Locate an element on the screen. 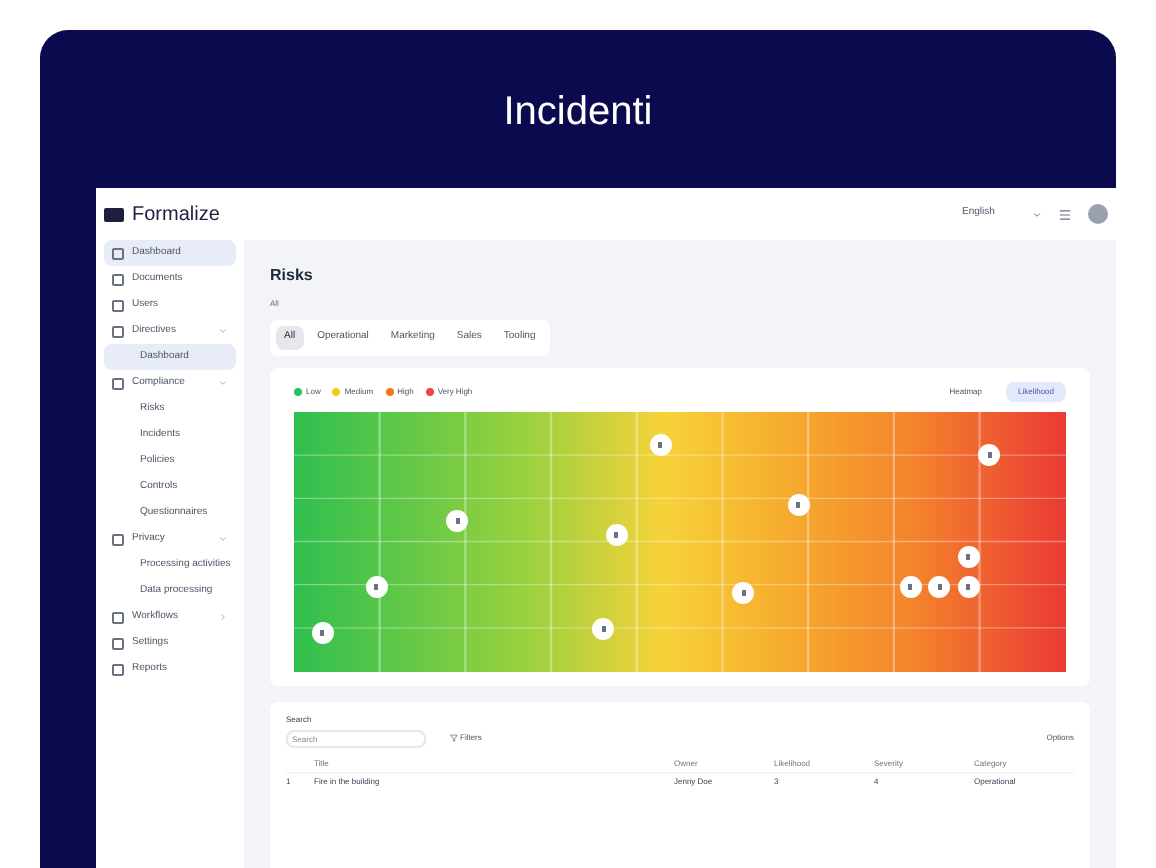  logo-icon is located at coordinates (114, 214).